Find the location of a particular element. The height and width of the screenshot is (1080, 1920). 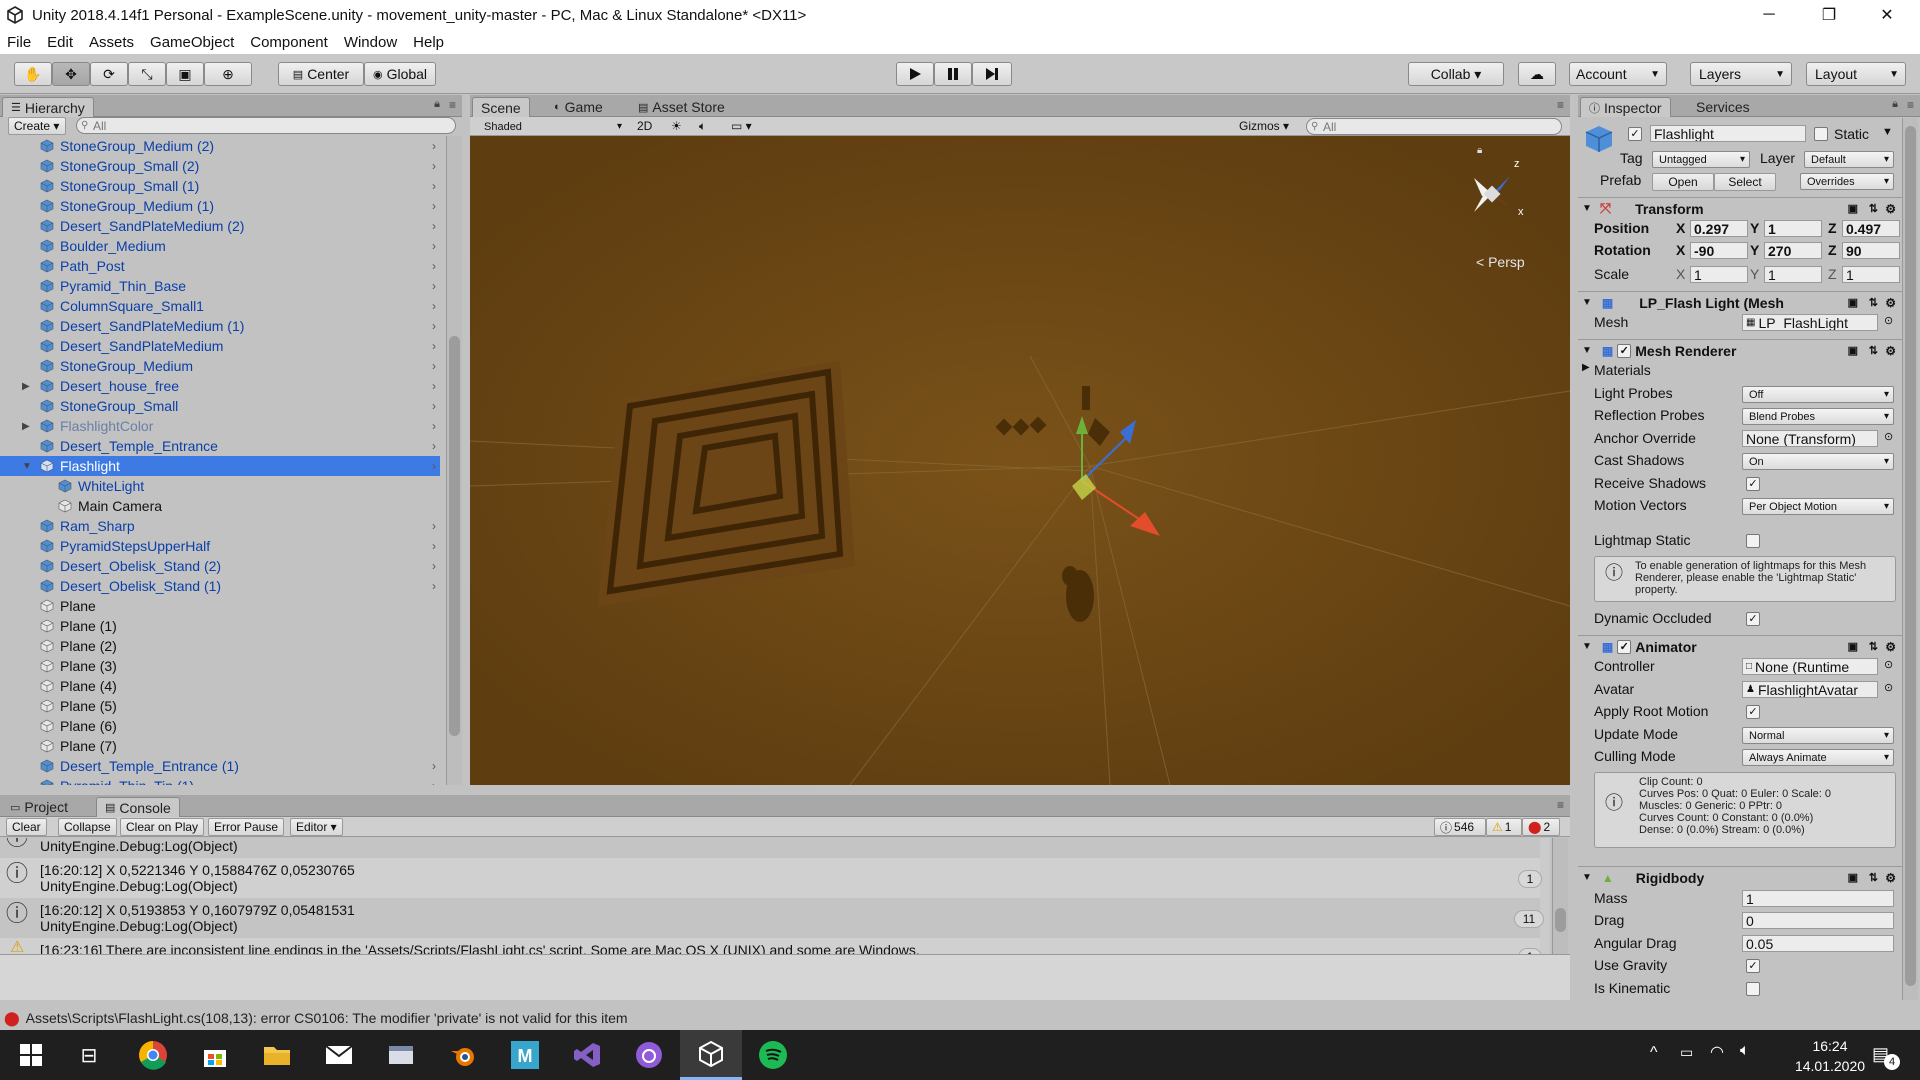

maximize-button: ❐ is located at coordinates (1829, 15).